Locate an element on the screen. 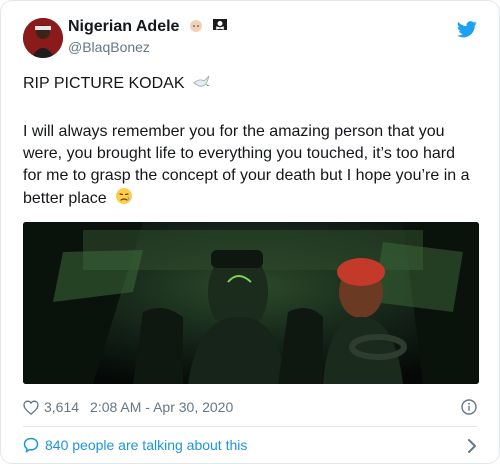  info-icon is located at coordinates (469, 409).